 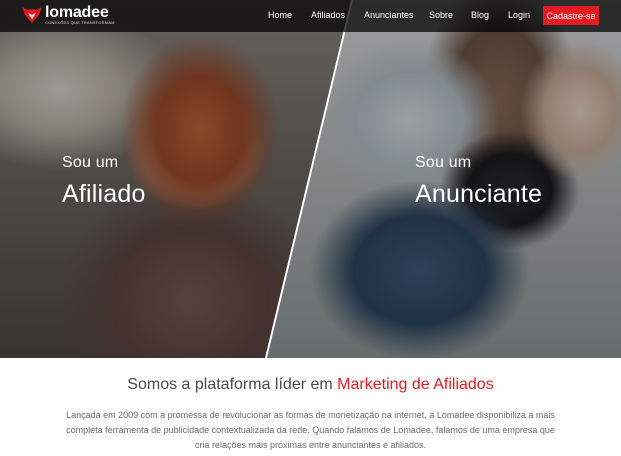 What do you see at coordinates (519, 15) in the screenshot?
I see `nav-login: Login` at bounding box center [519, 15].